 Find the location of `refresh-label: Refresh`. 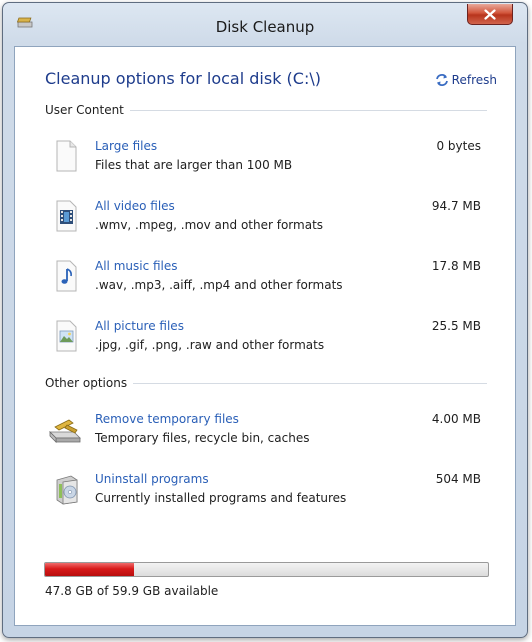

refresh-label: Refresh is located at coordinates (474, 80).